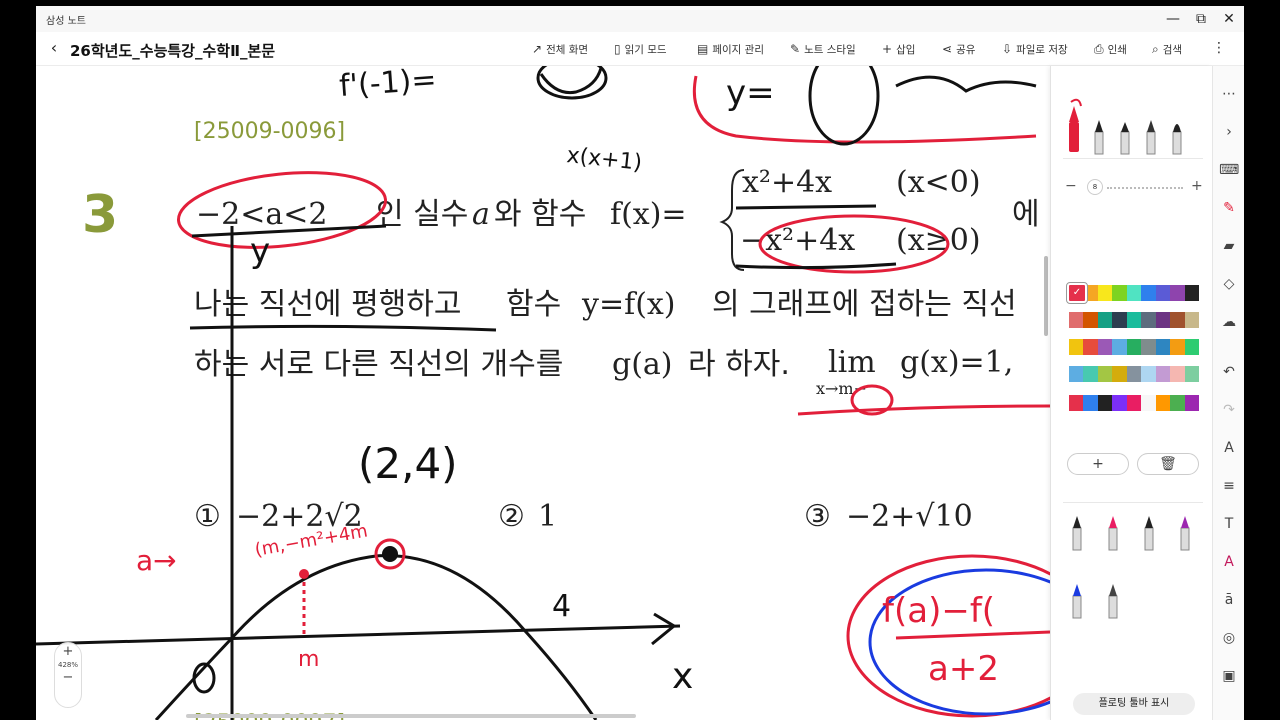 The image size is (1280, 720). Describe the element at coordinates (1007, 49) in the screenshot. I see `download-icon: ⇩` at that location.